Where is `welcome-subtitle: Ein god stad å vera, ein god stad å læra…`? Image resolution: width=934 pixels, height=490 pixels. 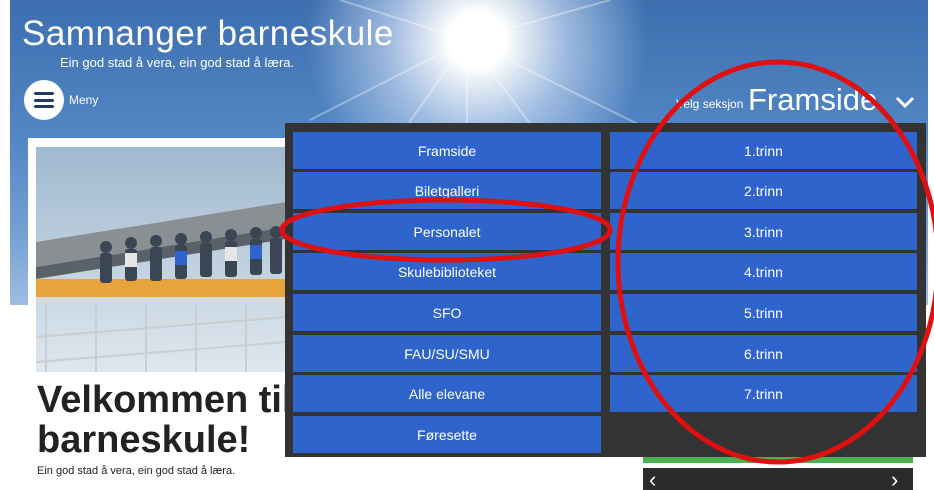
welcome-subtitle: Ein god stad å vera, ein god stad å læra… is located at coordinates (136, 471).